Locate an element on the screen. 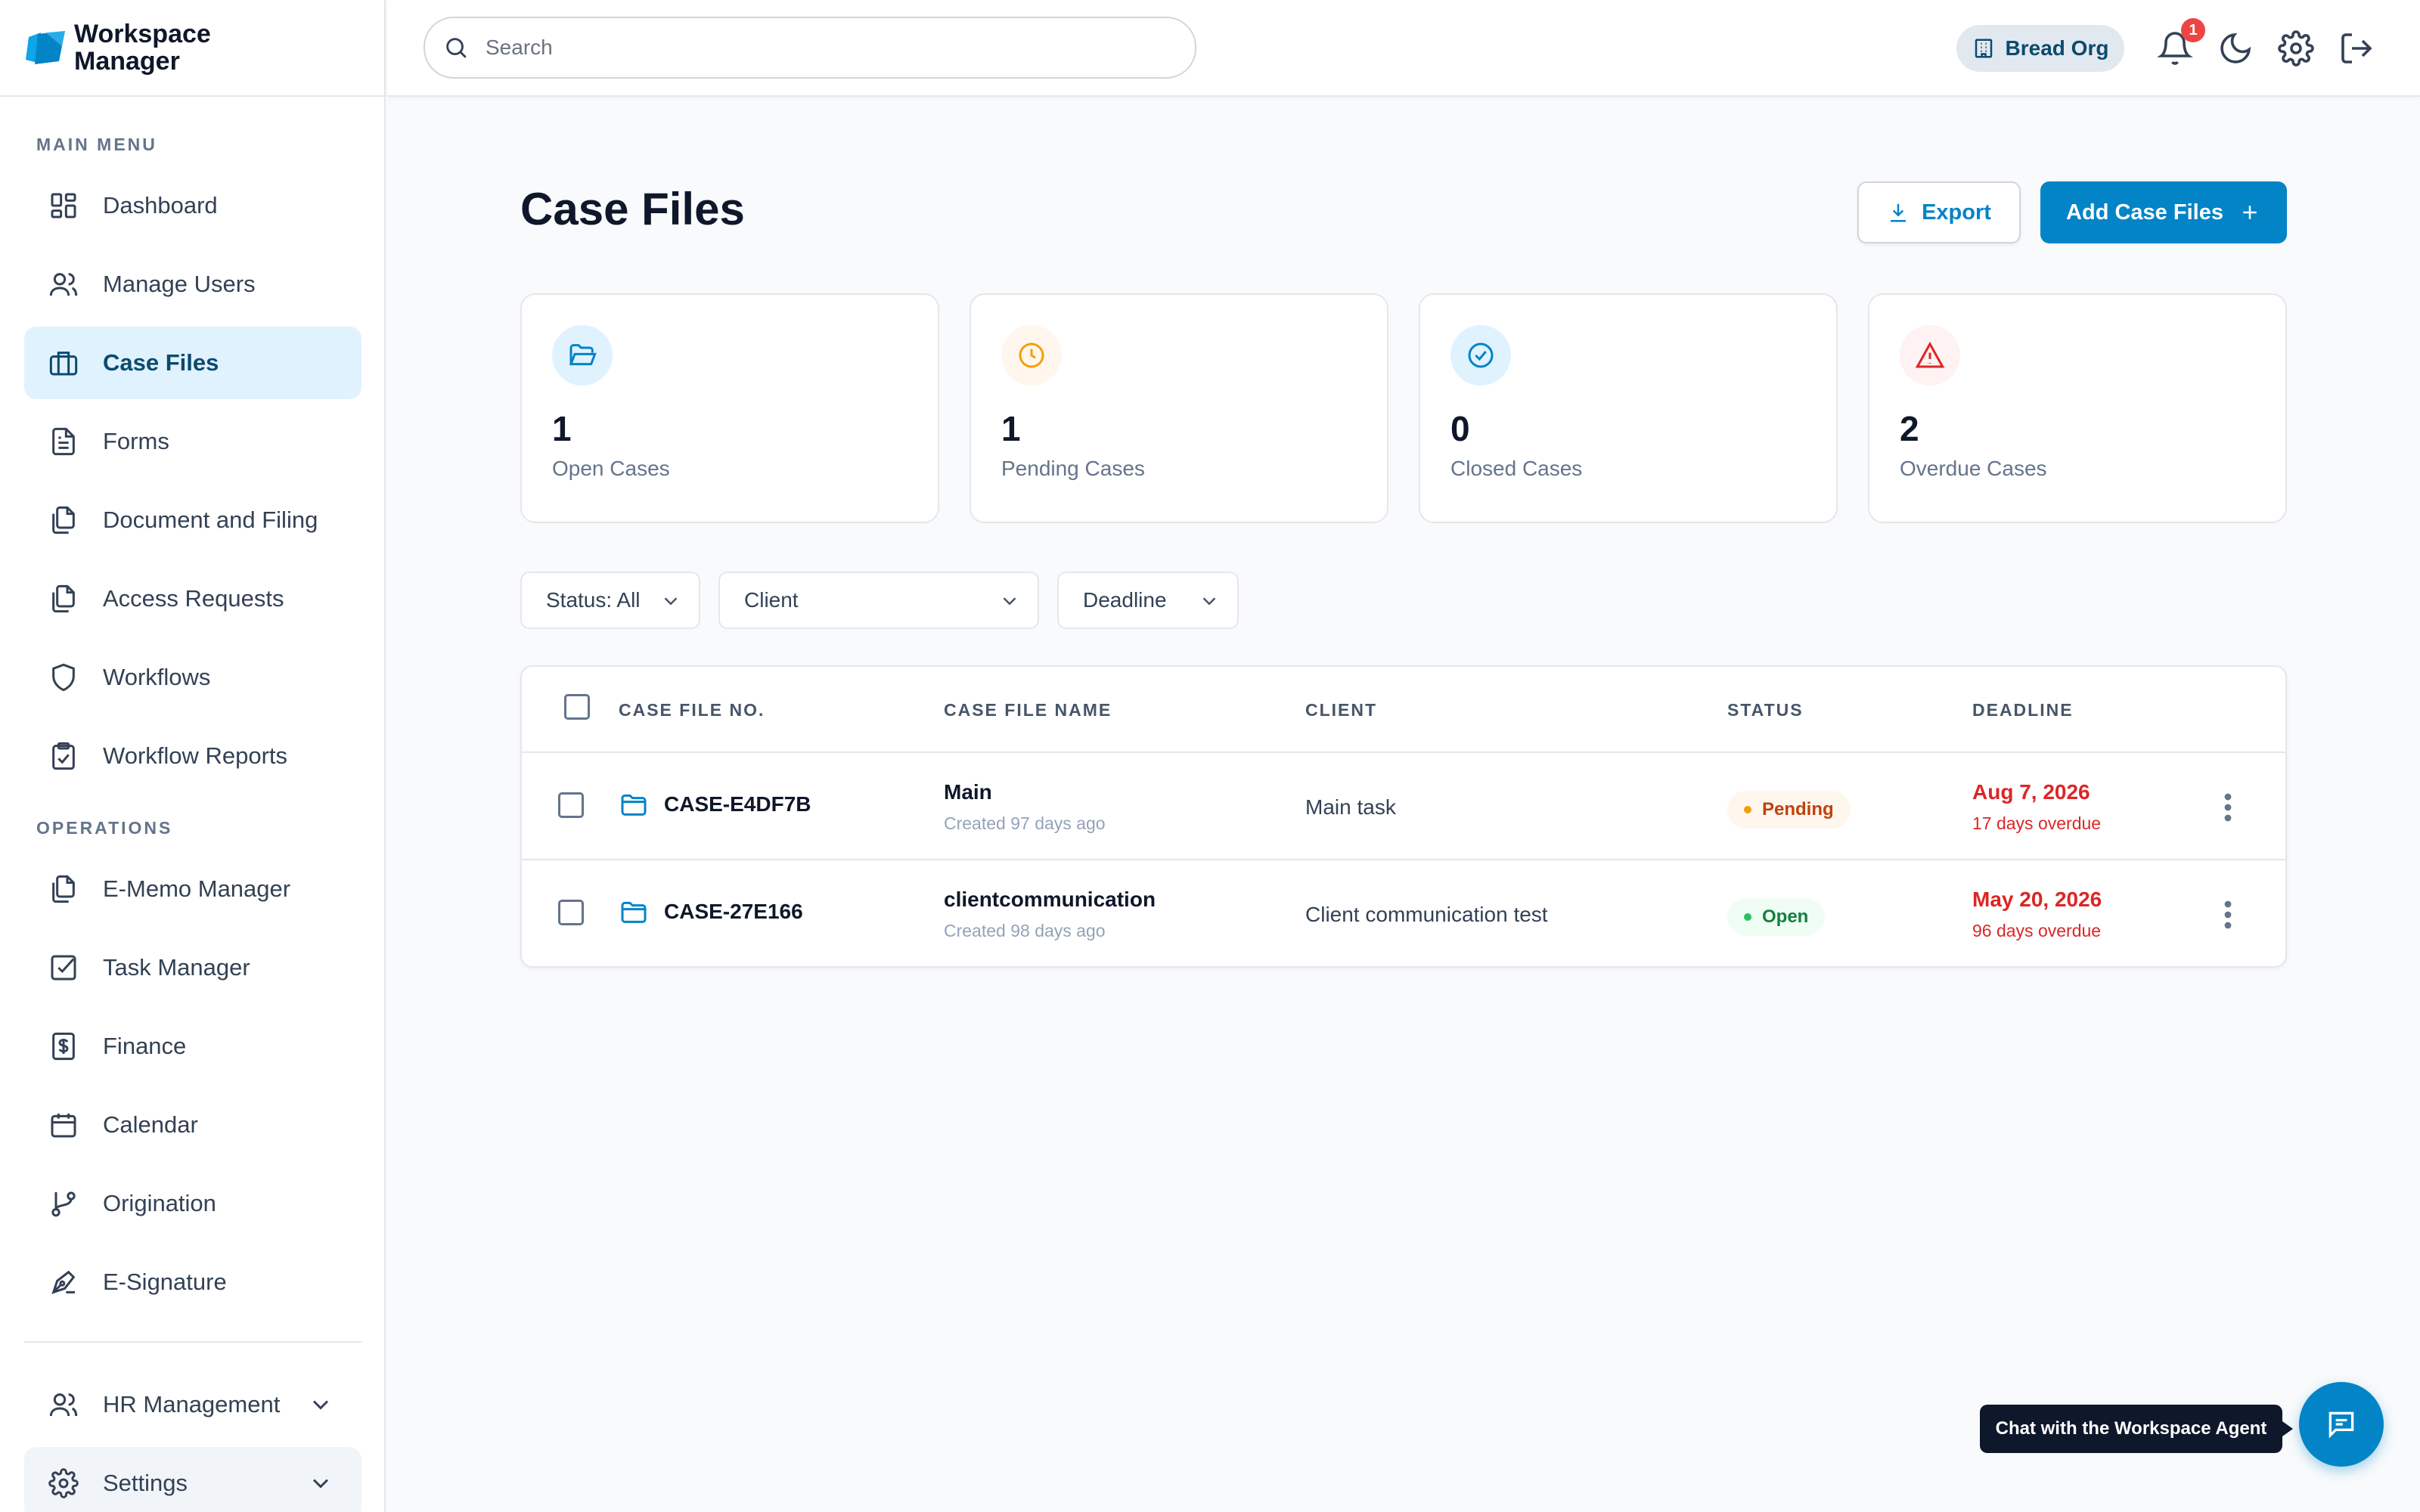  sidebar-item-manage-users: Manage Users is located at coordinates (192, 284).